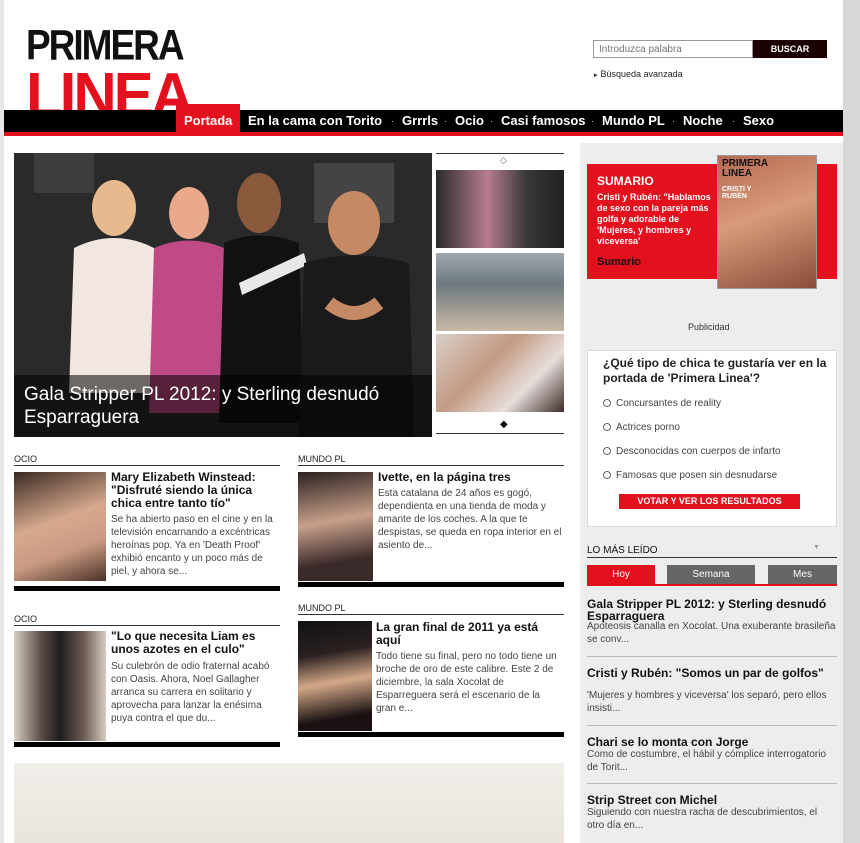  What do you see at coordinates (737, 193) in the screenshot?
I see `cover-names: CRISTI Y RUBÉN` at bounding box center [737, 193].